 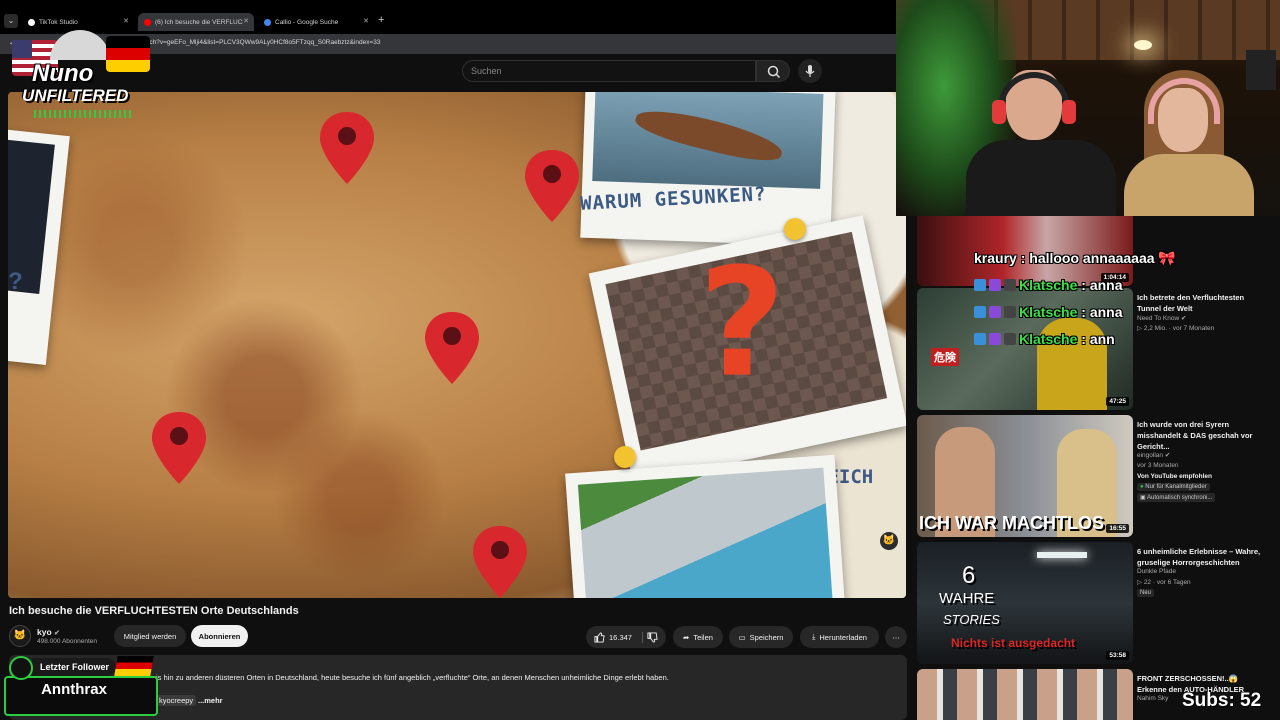 I want to click on tab-tiktok-studio: TikTok Studio ✕, so click(x=78, y=22).